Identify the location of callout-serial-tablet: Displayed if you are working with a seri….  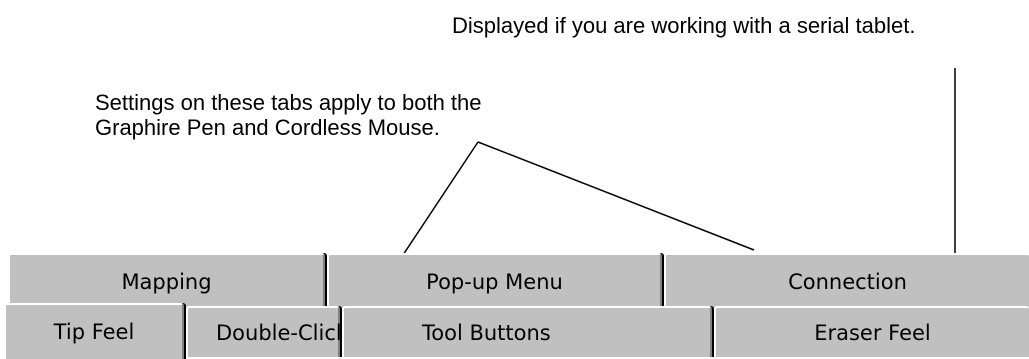
(684, 25).